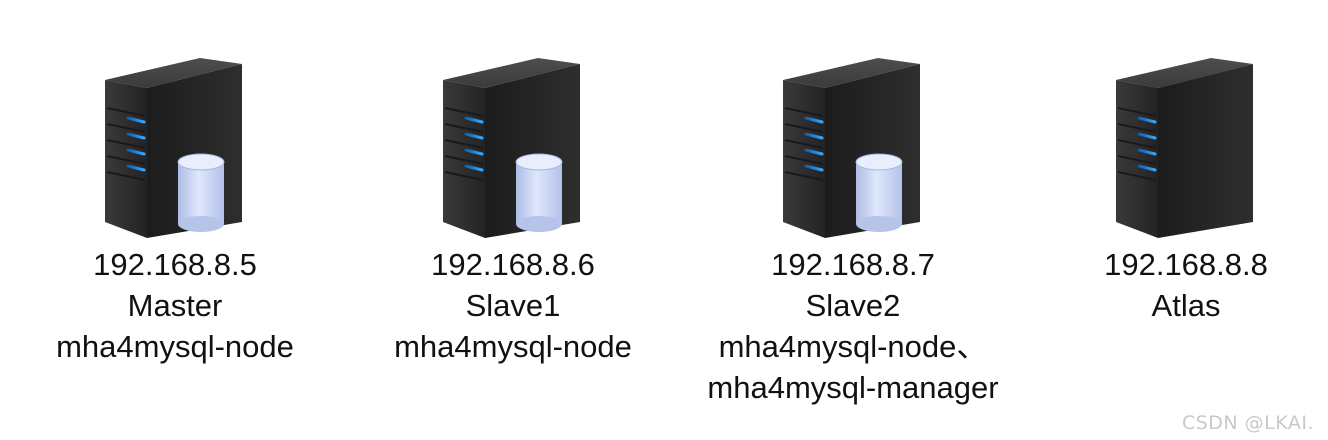  What do you see at coordinates (175, 264) in the screenshot?
I see `node-ip: 192.168.8.5` at bounding box center [175, 264].